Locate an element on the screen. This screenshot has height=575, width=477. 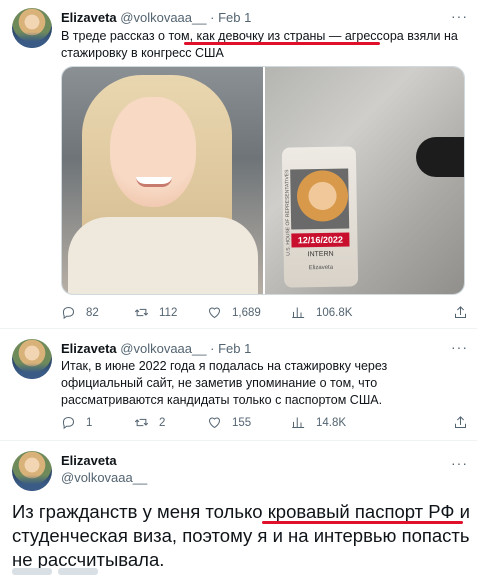
badge-name: Elizaveta is located at coordinates (321, 268).